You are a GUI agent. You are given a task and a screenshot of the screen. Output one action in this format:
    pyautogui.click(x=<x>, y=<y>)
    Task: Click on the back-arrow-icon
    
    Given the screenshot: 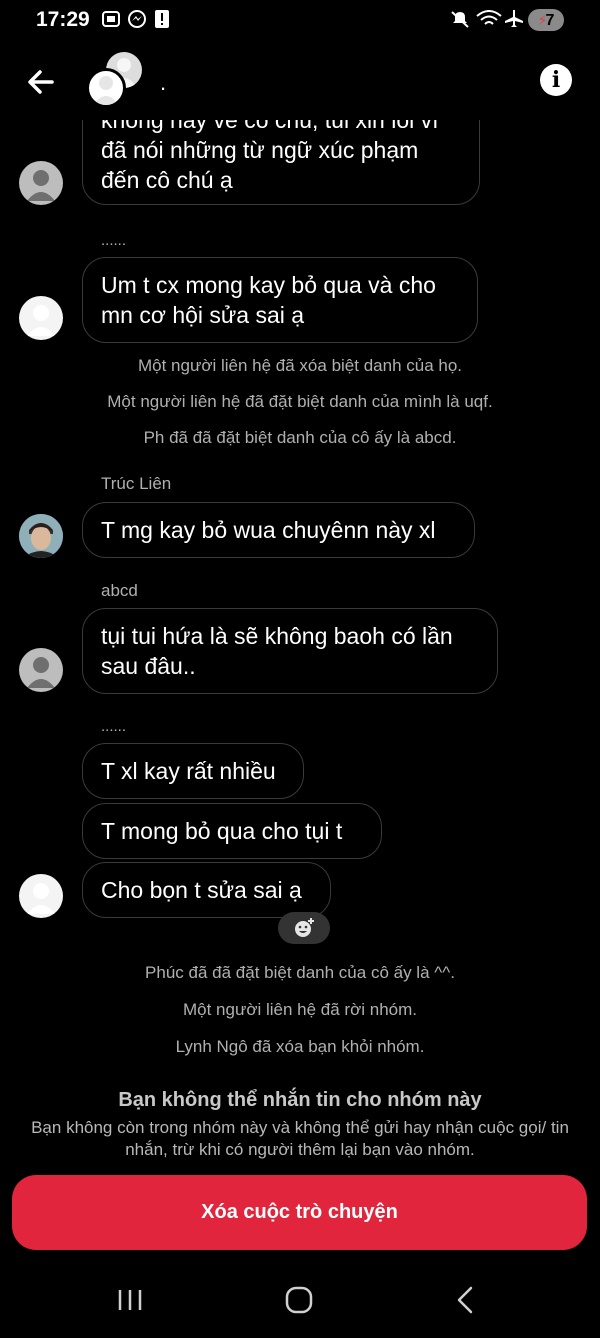 What is the action you would take?
    pyautogui.click(x=44, y=82)
    